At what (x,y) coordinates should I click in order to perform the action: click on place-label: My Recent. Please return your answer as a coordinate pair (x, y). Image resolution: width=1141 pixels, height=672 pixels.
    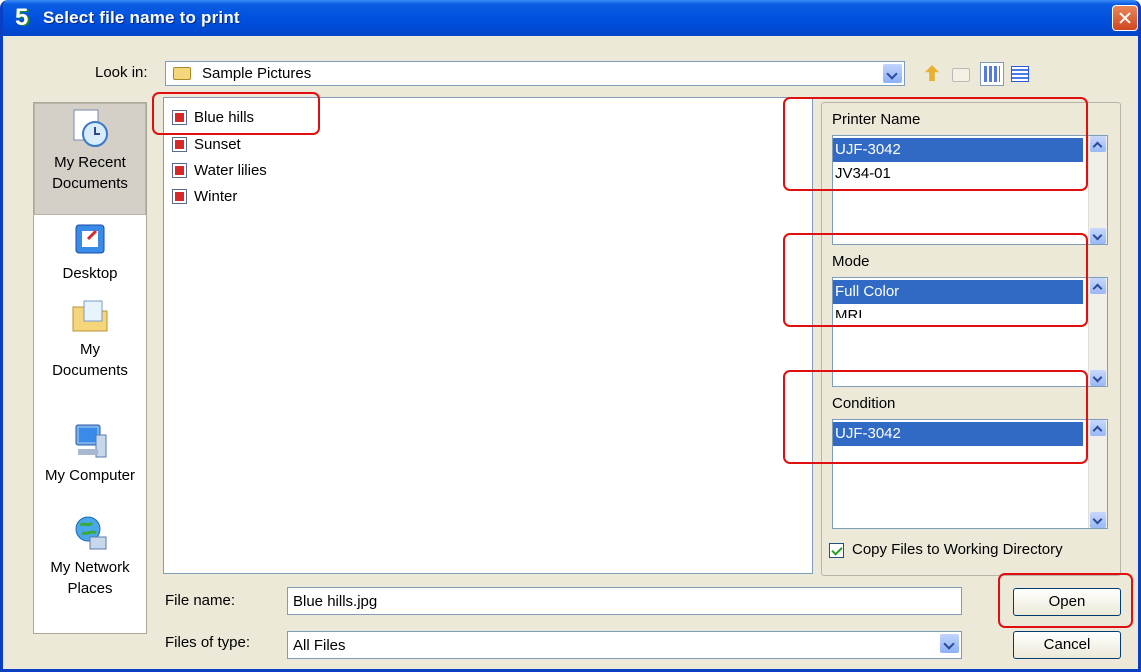
    Looking at the image, I should click on (90, 162).